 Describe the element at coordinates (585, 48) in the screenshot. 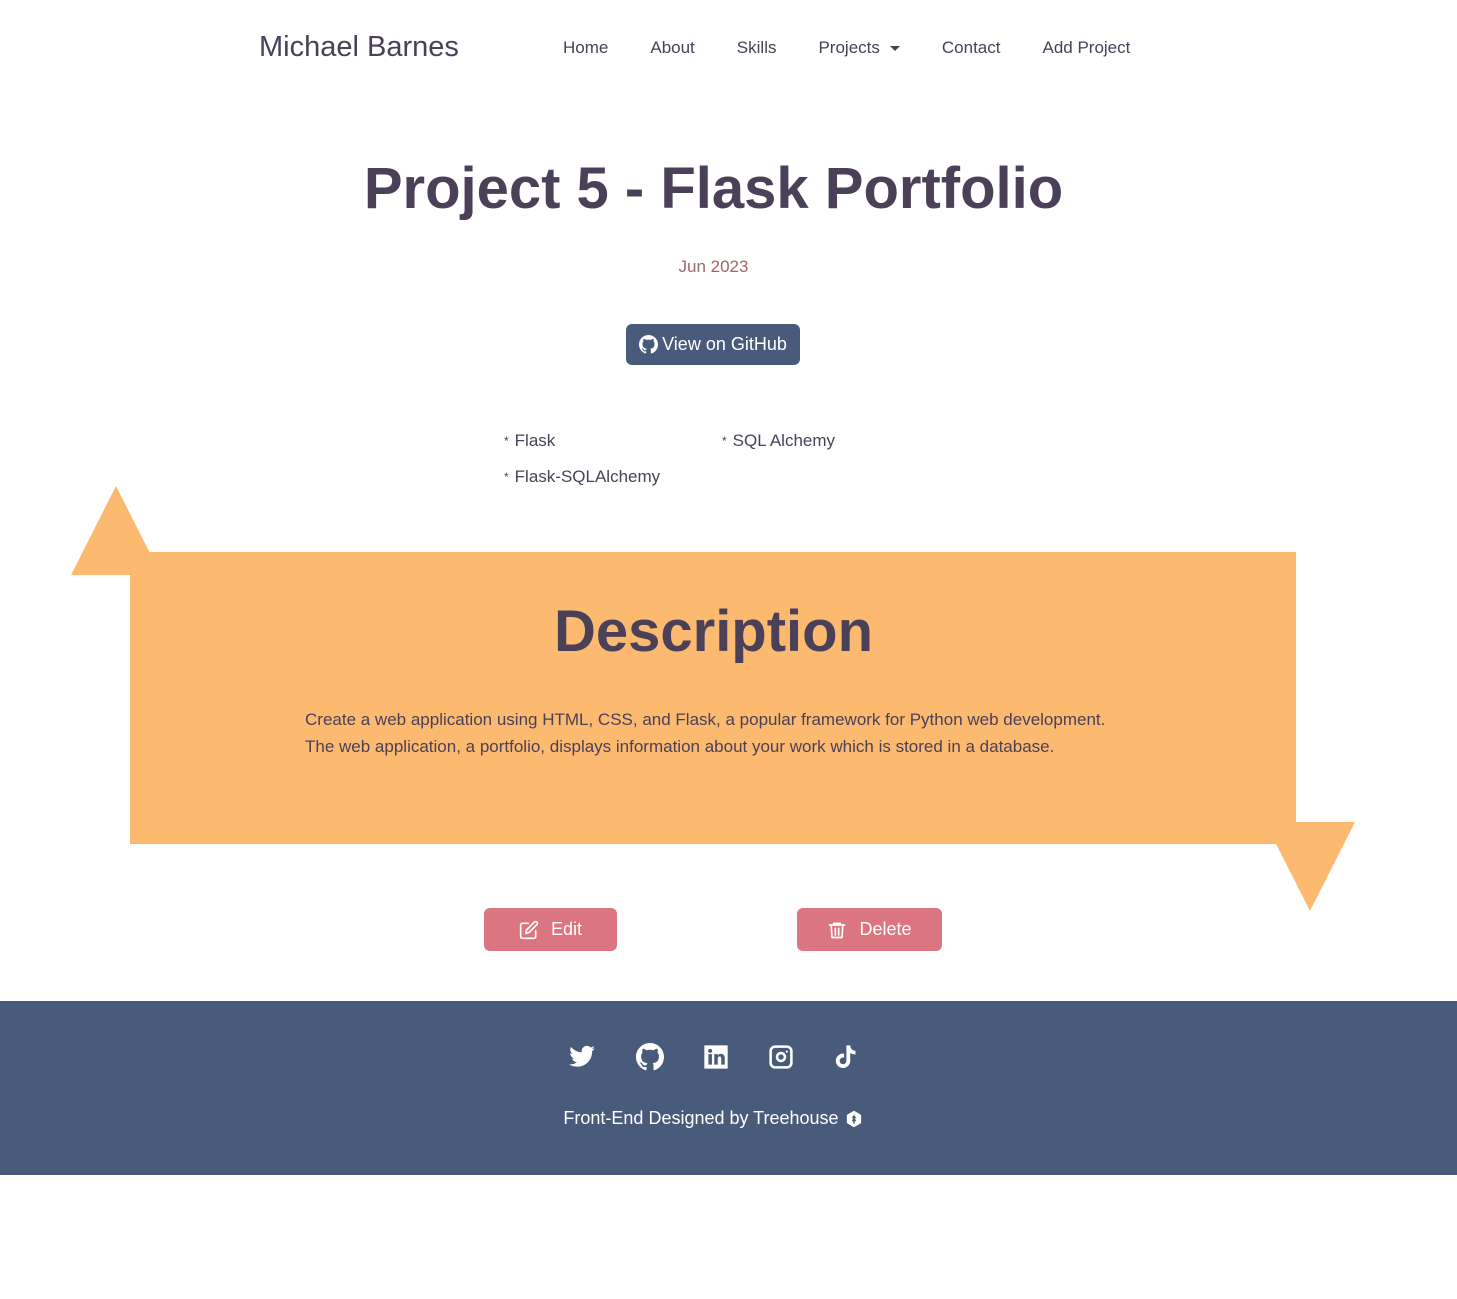

I see `nav-home-link: Home` at that location.